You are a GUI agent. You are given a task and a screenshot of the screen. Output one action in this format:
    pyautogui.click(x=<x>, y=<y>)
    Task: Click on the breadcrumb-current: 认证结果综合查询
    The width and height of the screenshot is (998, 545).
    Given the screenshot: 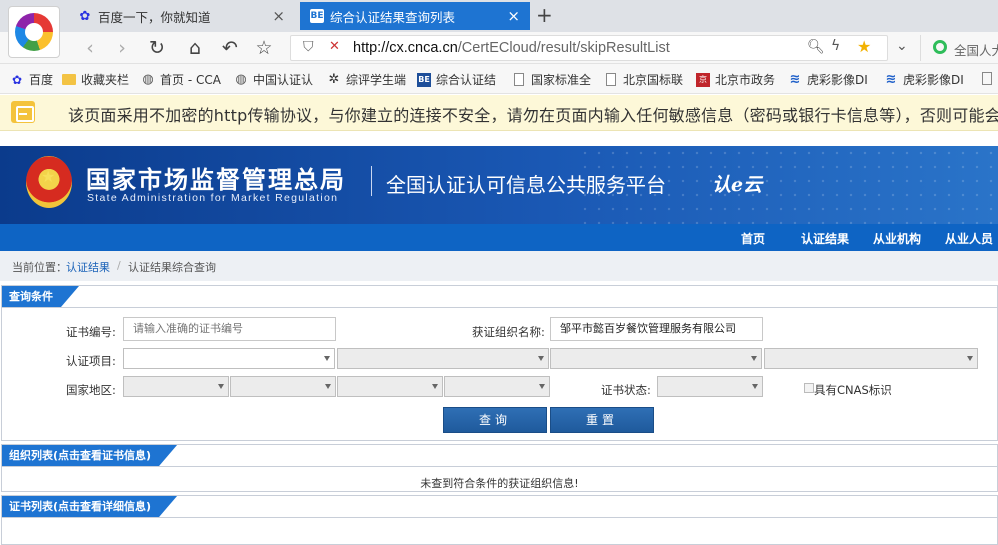 What is the action you would take?
    pyautogui.click(x=172, y=267)
    